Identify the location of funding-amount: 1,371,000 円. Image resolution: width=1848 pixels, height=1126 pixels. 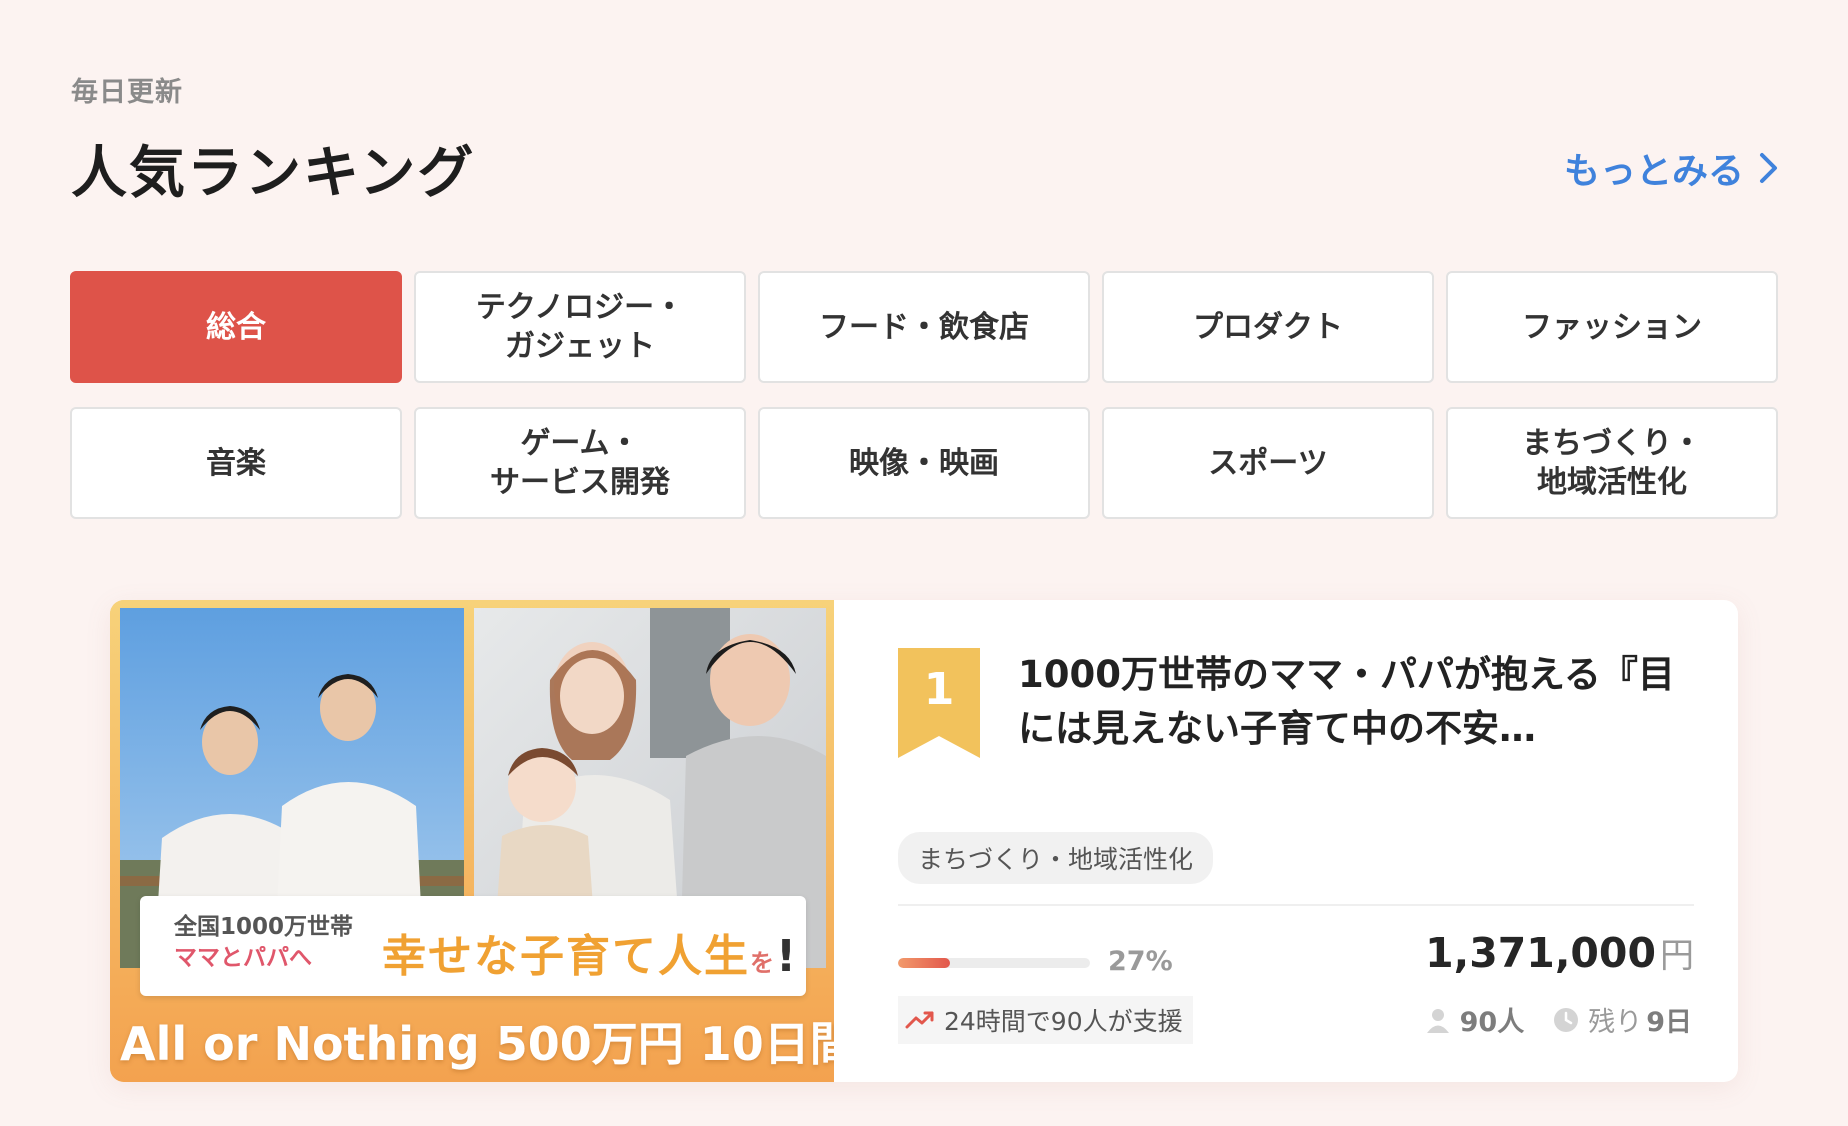
(1559, 952).